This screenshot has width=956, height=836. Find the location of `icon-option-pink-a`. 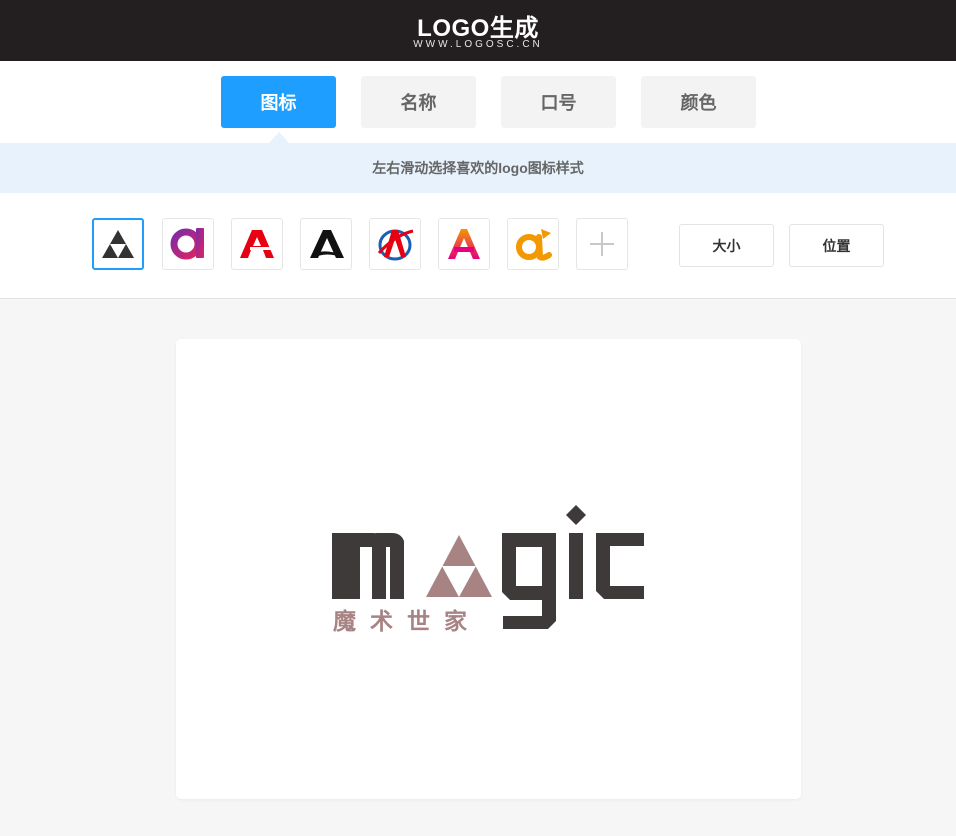

icon-option-pink-a is located at coordinates (464, 244).